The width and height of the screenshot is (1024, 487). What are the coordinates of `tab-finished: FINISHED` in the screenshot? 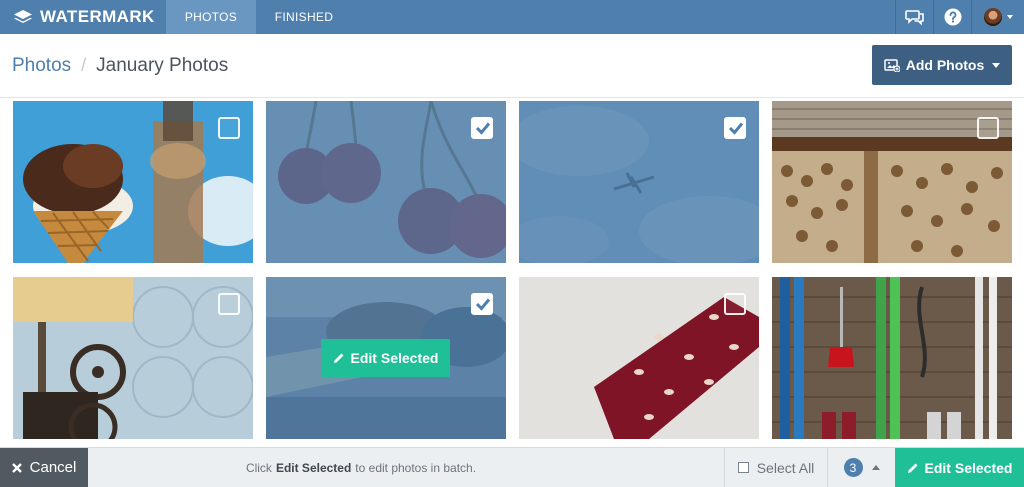 It's located at (304, 17).